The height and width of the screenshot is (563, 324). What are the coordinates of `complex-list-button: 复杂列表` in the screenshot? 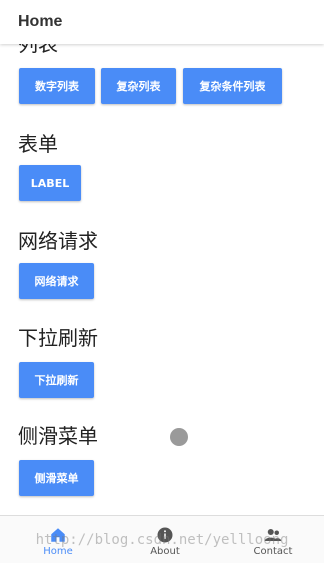 It's located at (138, 86).